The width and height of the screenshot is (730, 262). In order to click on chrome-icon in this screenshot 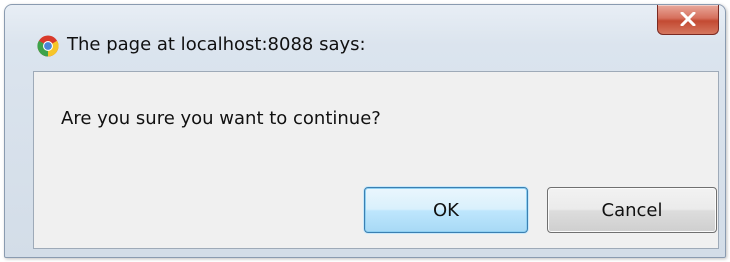, I will do `click(48, 46)`.